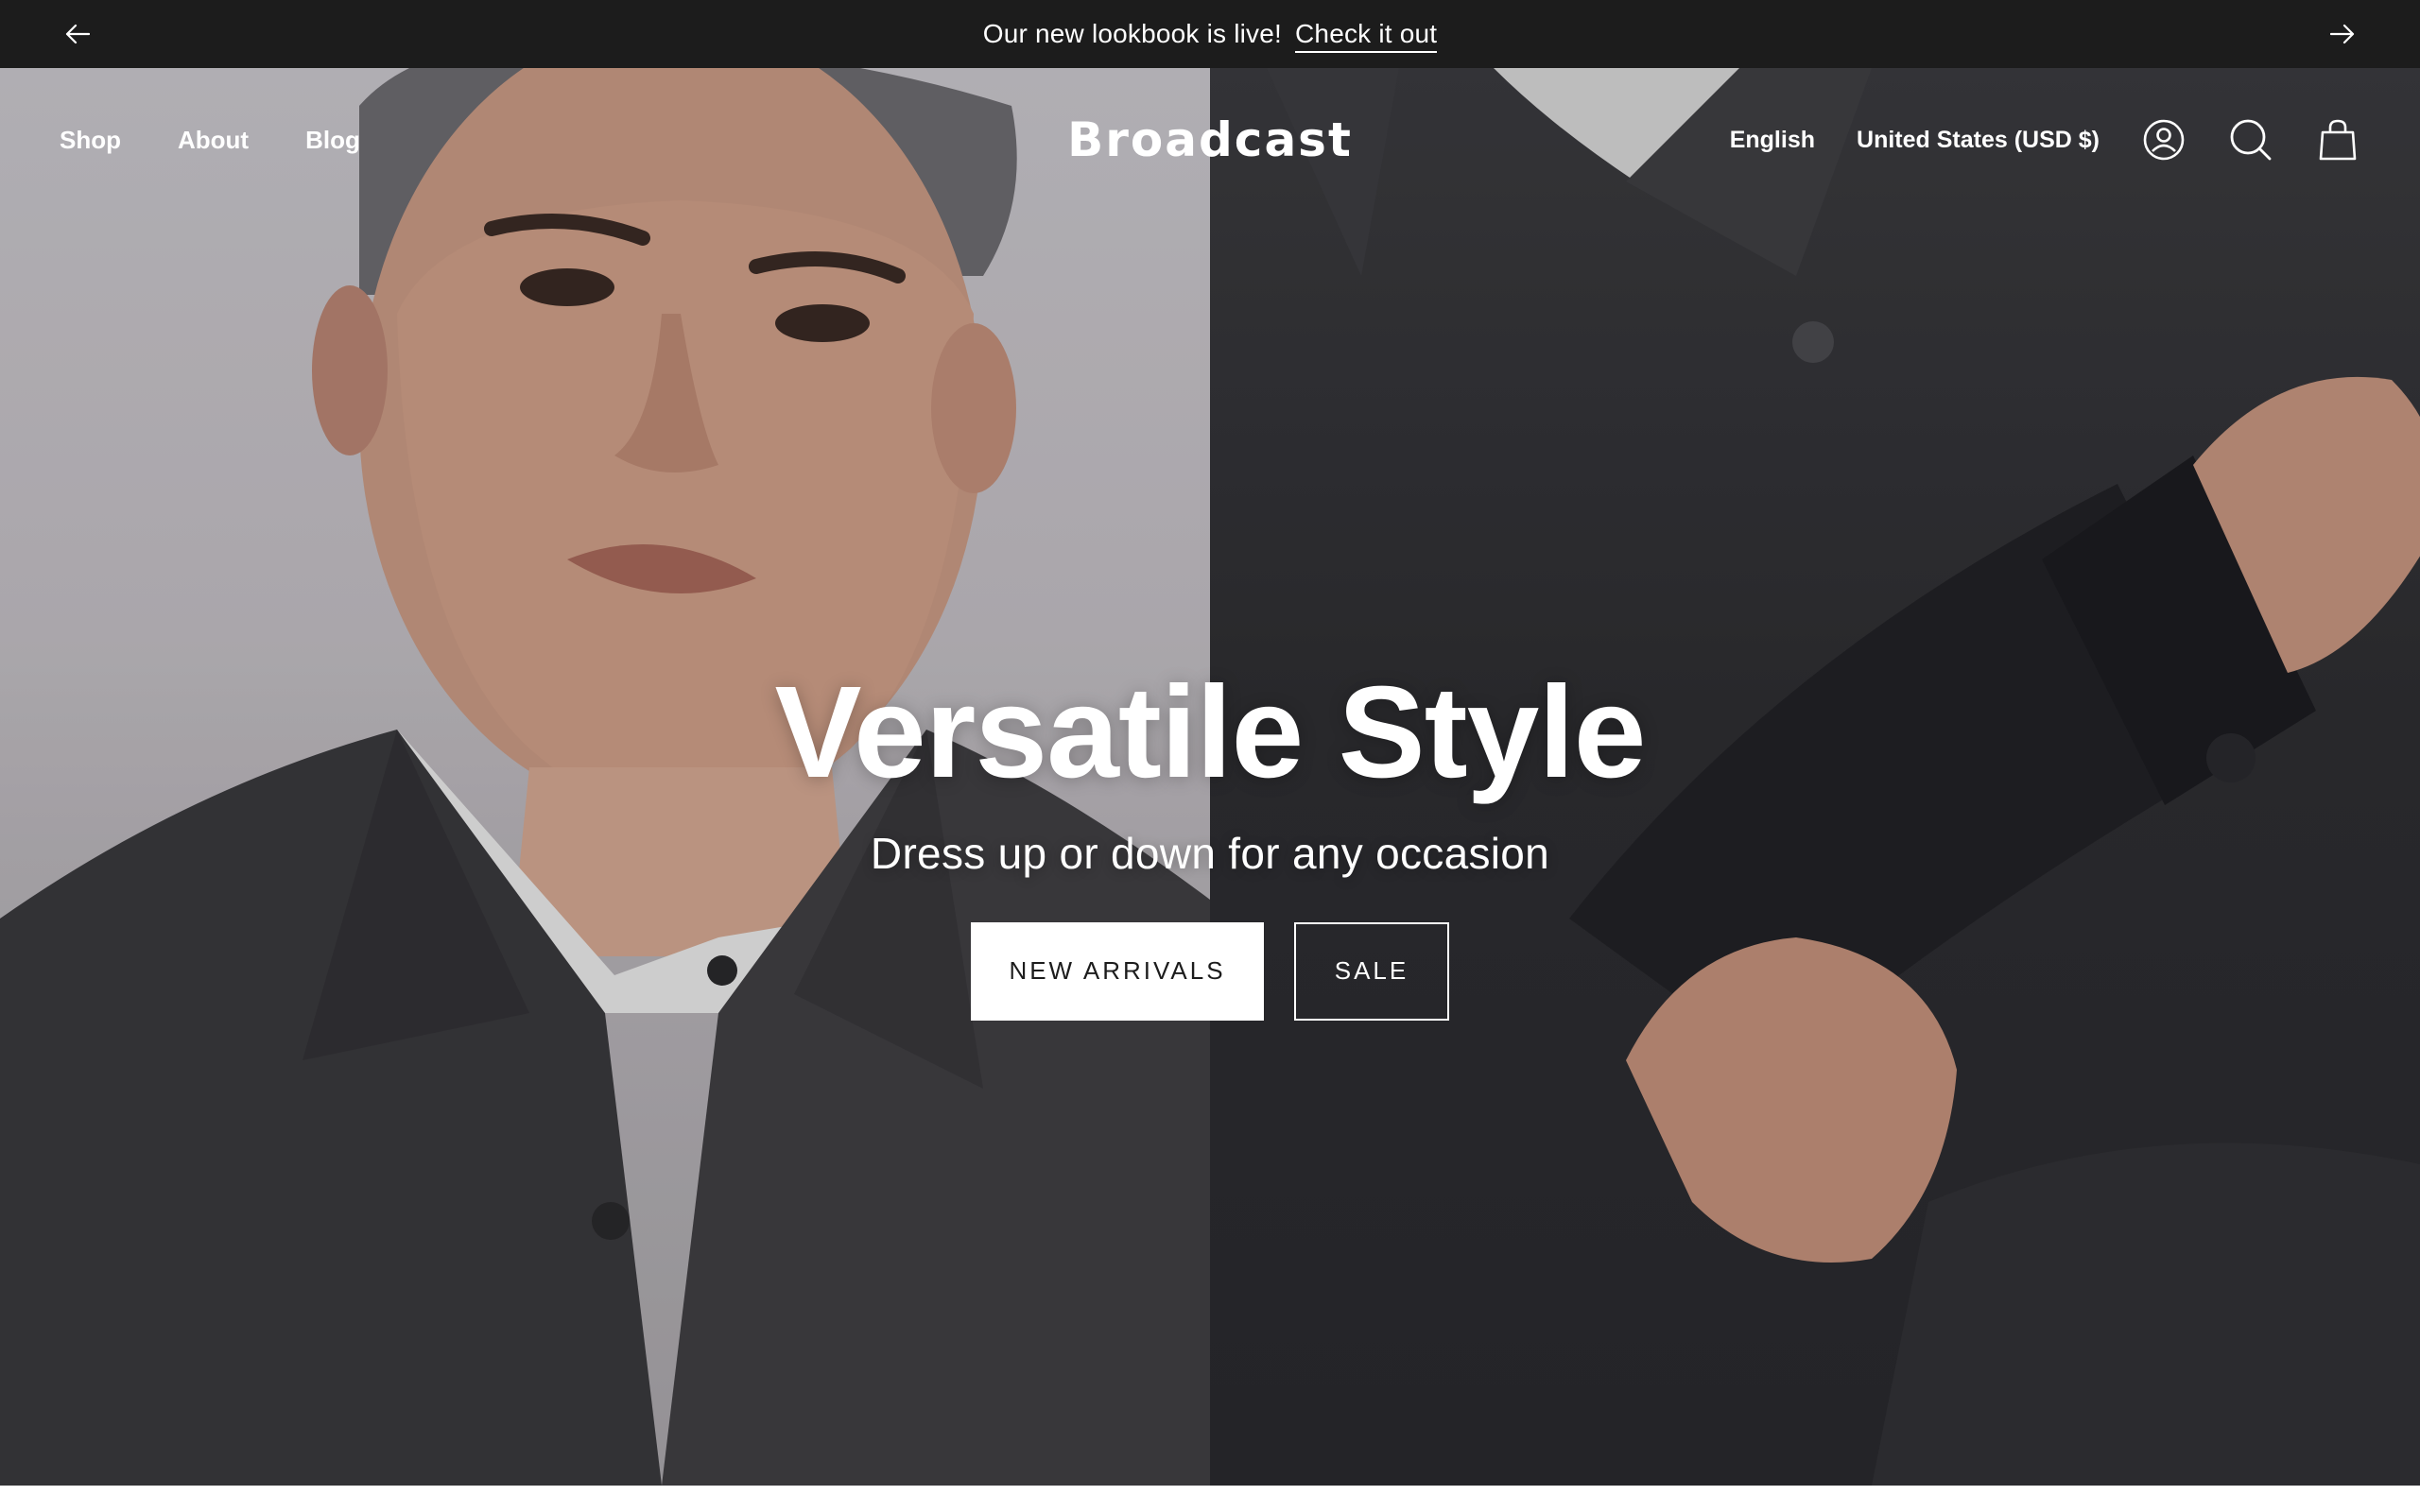 The height and width of the screenshot is (1512, 2420). Describe the element at coordinates (1978, 140) in the screenshot. I see `currency-selector: United States (USD $)` at that location.